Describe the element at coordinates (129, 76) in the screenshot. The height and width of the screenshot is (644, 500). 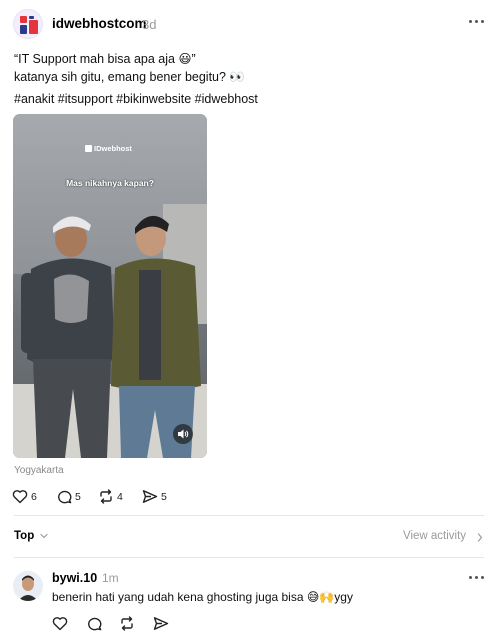
I see `caption-line: katanya sih gitu, emang bener begitu? 👀` at that location.